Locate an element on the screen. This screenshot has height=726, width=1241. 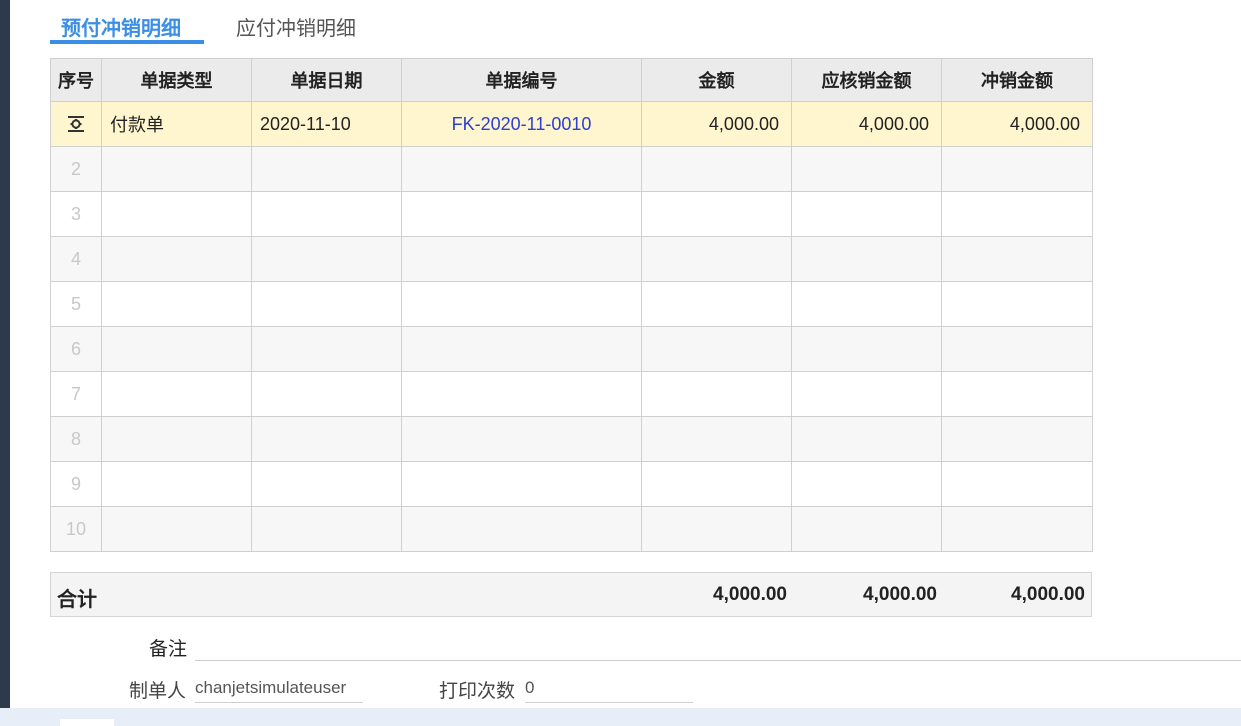
cell-index: 9 is located at coordinates (76, 484).